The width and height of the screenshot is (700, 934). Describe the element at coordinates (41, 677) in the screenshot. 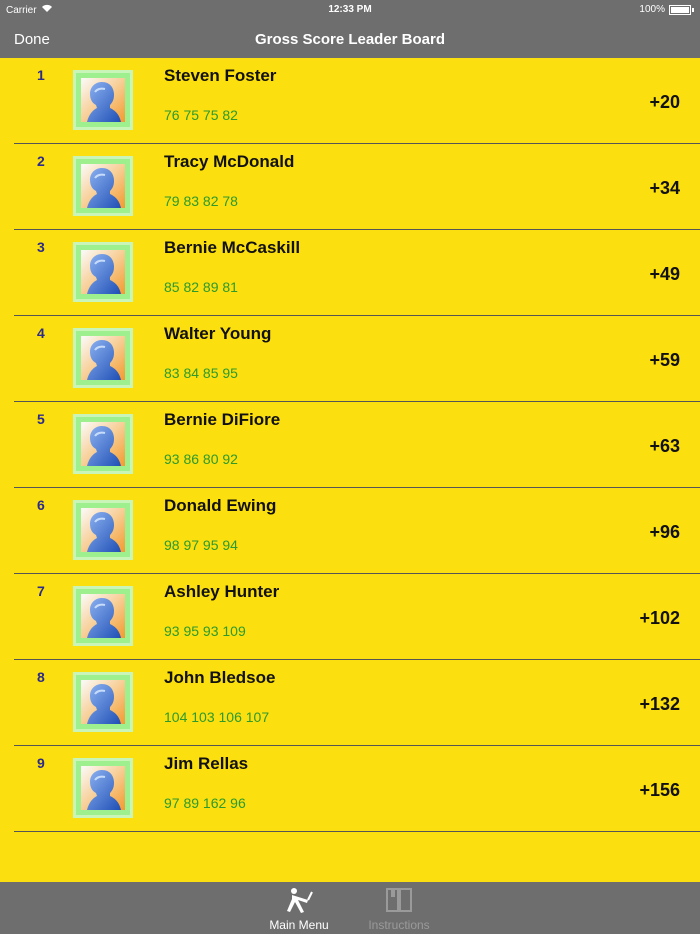

I see `rank-label: 8` at that location.